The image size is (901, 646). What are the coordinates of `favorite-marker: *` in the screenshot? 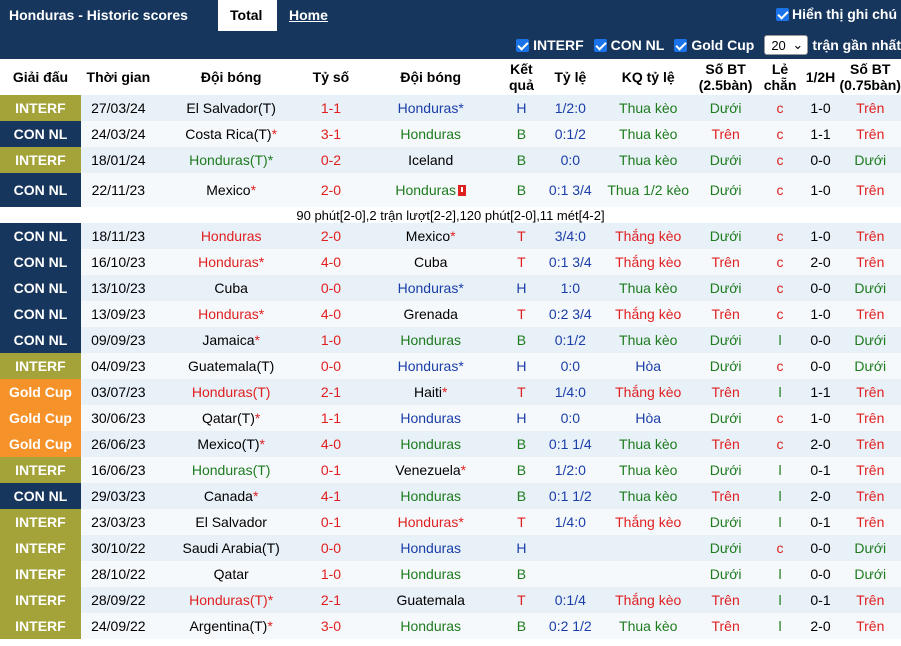 It's located at (257, 340).